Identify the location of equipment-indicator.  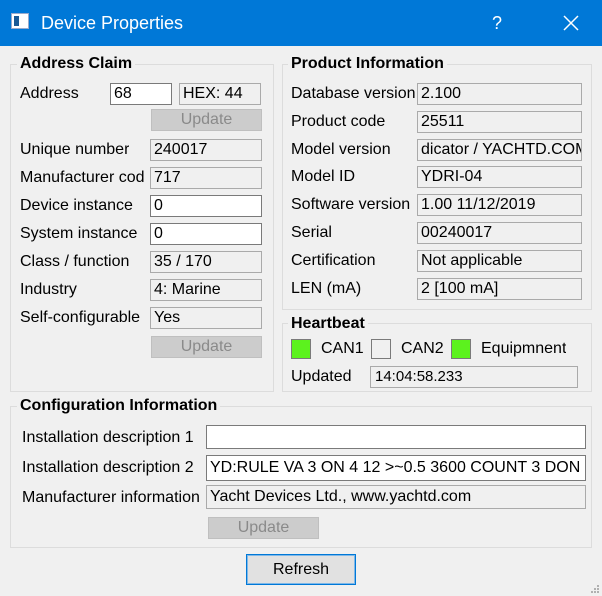
(461, 349).